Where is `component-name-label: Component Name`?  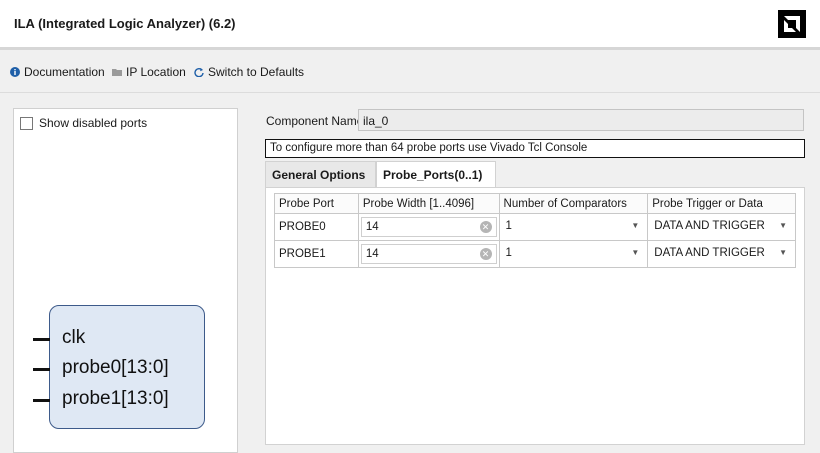
component-name-label: Component Name is located at coordinates (315, 121).